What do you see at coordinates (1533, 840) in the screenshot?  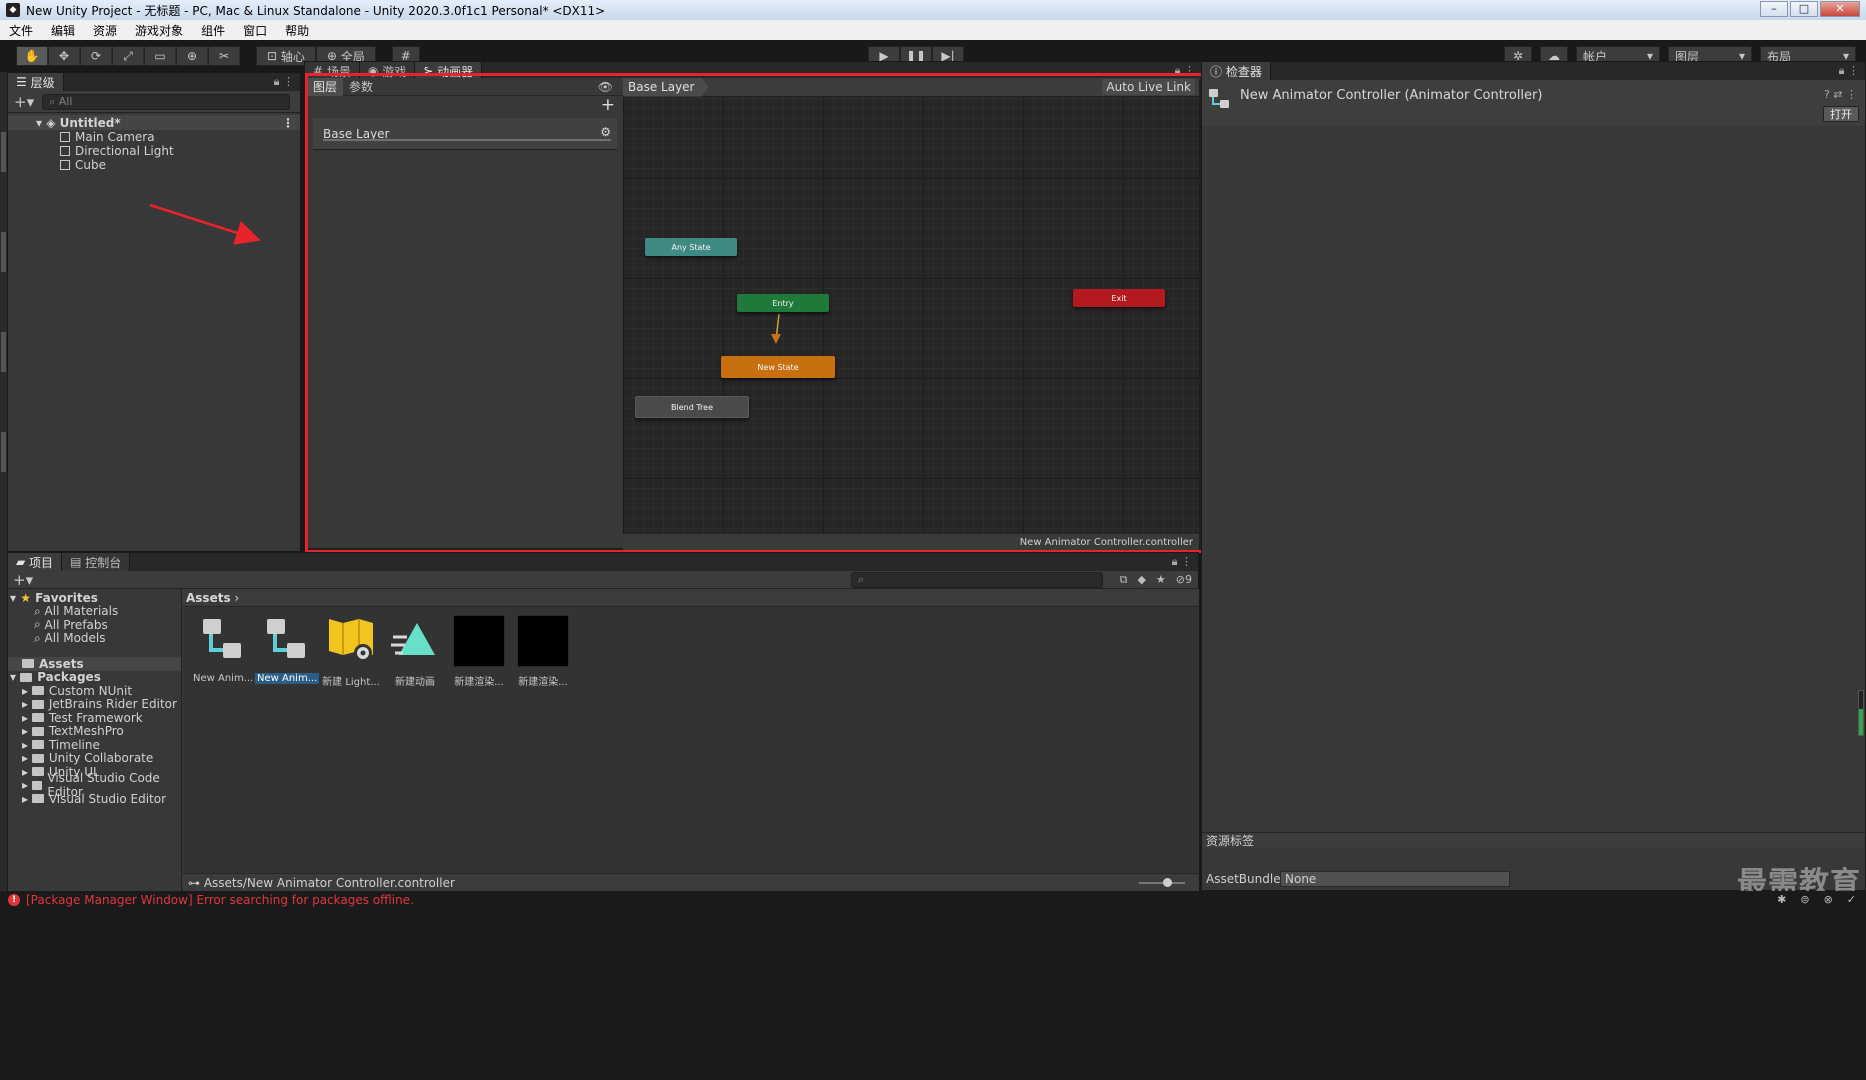 I see `asset-labels-header: 资源标签` at bounding box center [1533, 840].